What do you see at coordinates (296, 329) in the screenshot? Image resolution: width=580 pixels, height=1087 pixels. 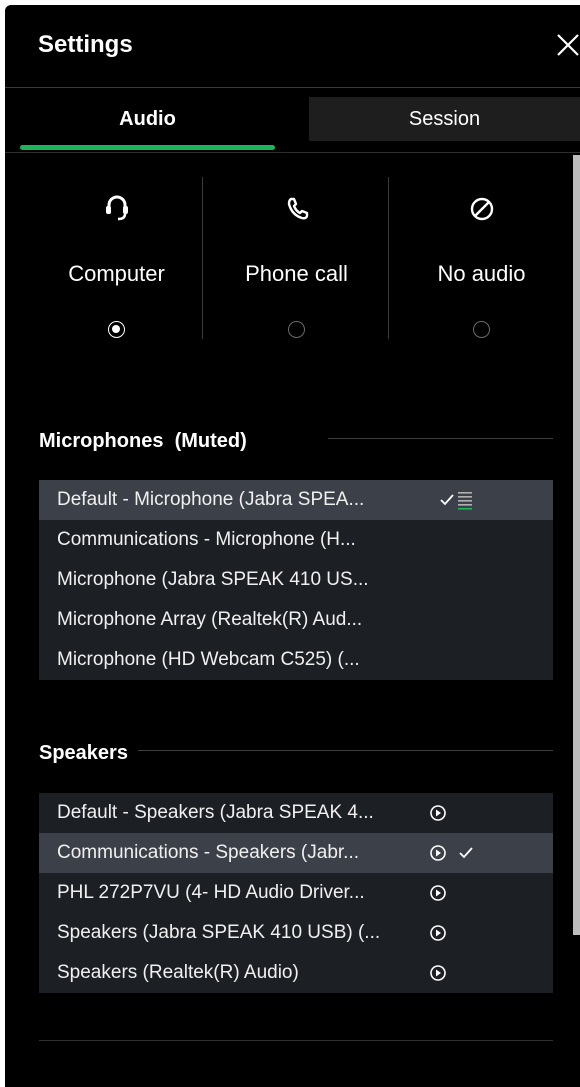 I see `radio-phone-call` at bounding box center [296, 329].